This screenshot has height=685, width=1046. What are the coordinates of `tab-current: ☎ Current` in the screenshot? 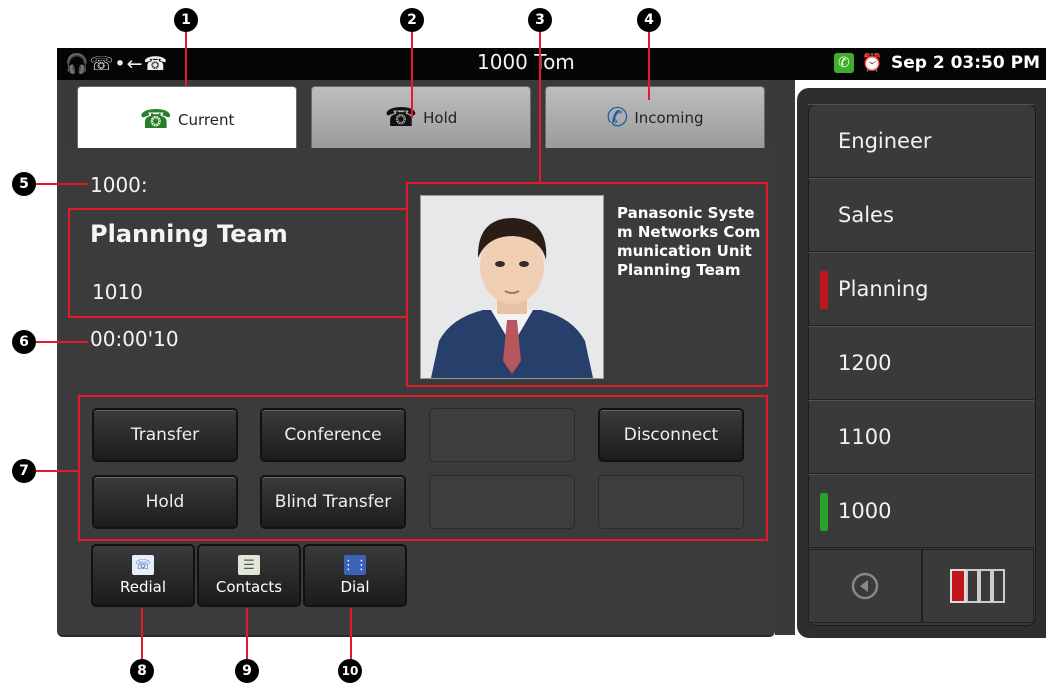 It's located at (187, 119).